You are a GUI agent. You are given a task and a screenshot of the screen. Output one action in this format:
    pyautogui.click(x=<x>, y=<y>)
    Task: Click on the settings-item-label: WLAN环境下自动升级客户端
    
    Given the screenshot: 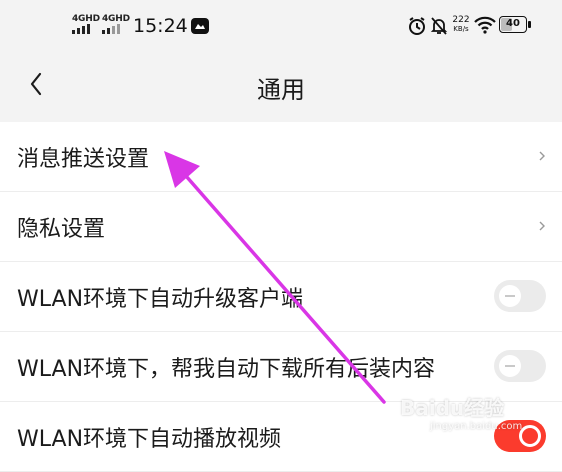 What is the action you would take?
    pyautogui.click(x=160, y=299)
    